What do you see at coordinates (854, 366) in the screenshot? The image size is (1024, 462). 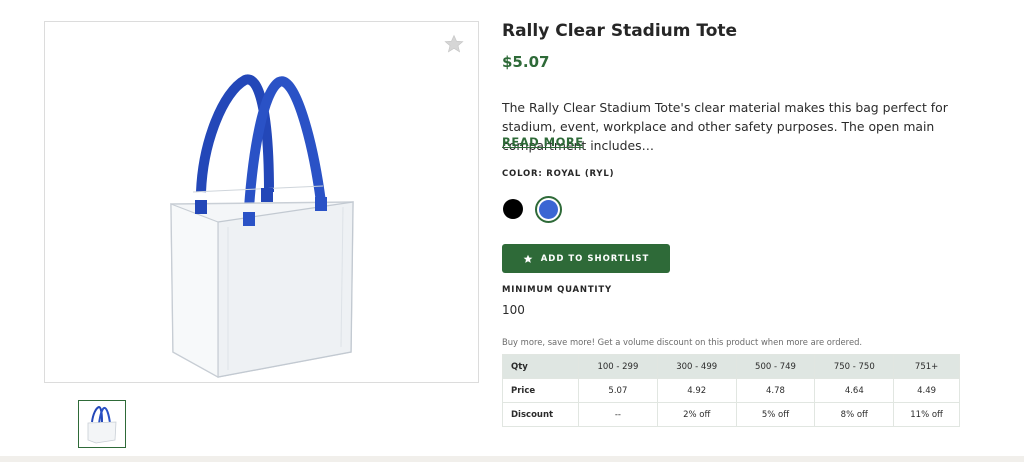 I see `header-tier: 750 - 750` at bounding box center [854, 366].